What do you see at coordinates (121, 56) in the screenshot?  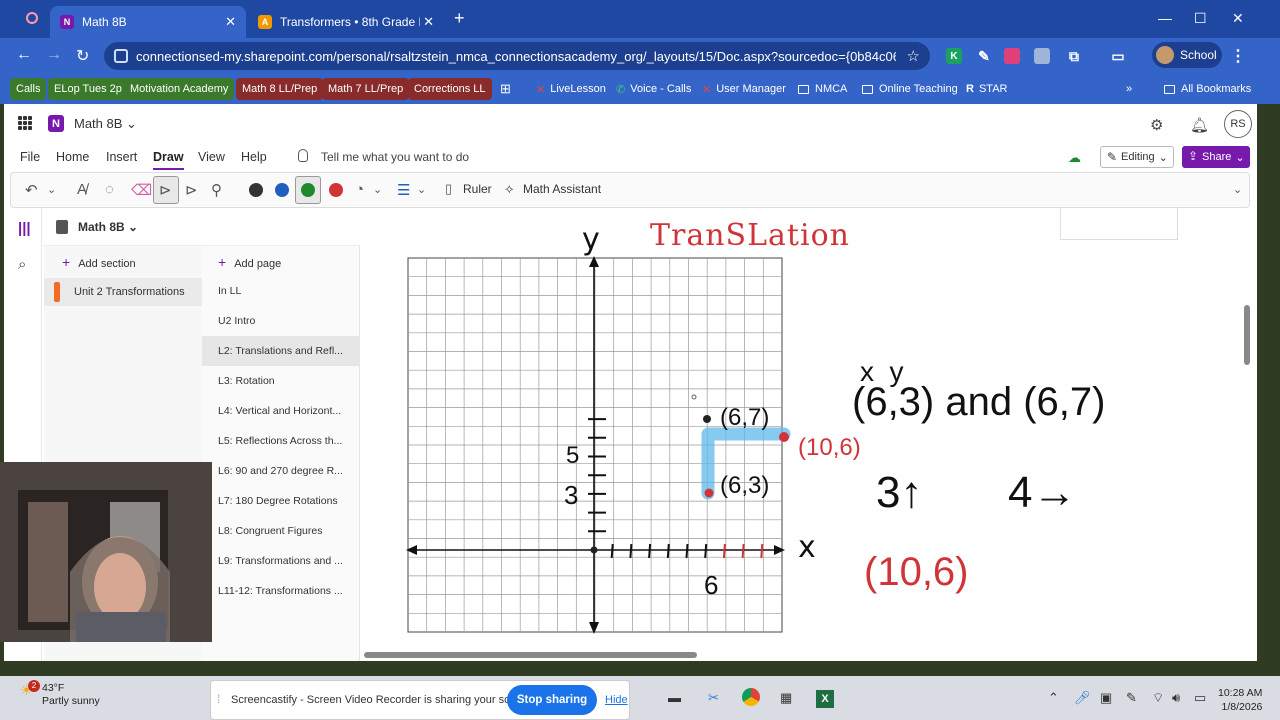 I see `site-info-icon` at bounding box center [121, 56].